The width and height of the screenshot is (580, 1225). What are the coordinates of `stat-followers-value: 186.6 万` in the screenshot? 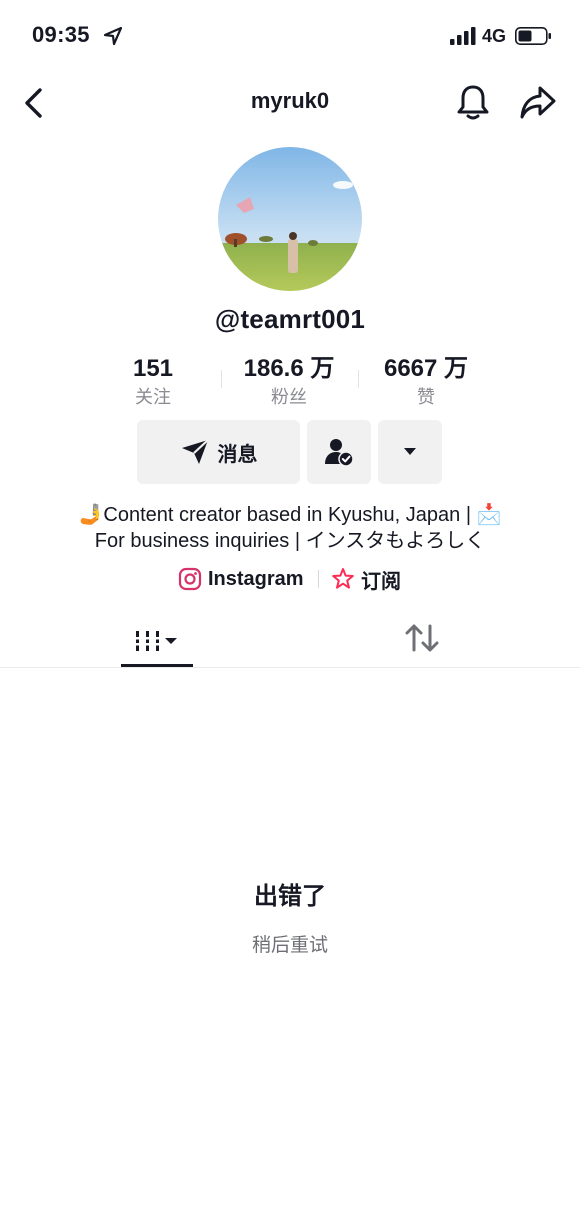 It's located at (289, 368).